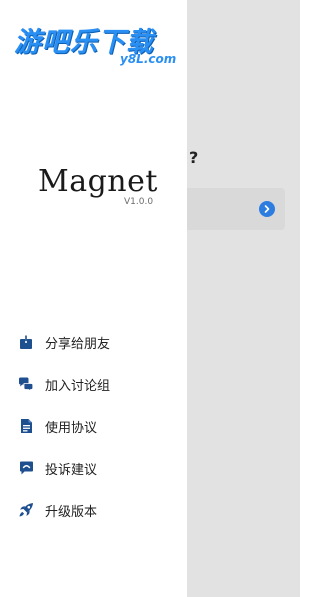 The width and height of the screenshot is (320, 597). Describe the element at coordinates (98, 181) in the screenshot. I see `app-logo-text: Magnet` at that location.